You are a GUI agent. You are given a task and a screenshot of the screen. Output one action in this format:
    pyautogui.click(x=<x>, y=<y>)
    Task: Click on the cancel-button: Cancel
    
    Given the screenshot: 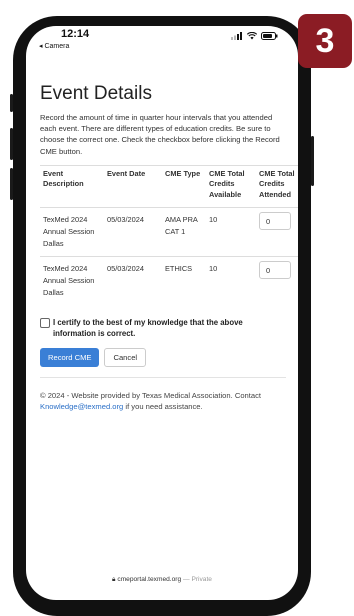 What is the action you would take?
    pyautogui.click(x=125, y=357)
    